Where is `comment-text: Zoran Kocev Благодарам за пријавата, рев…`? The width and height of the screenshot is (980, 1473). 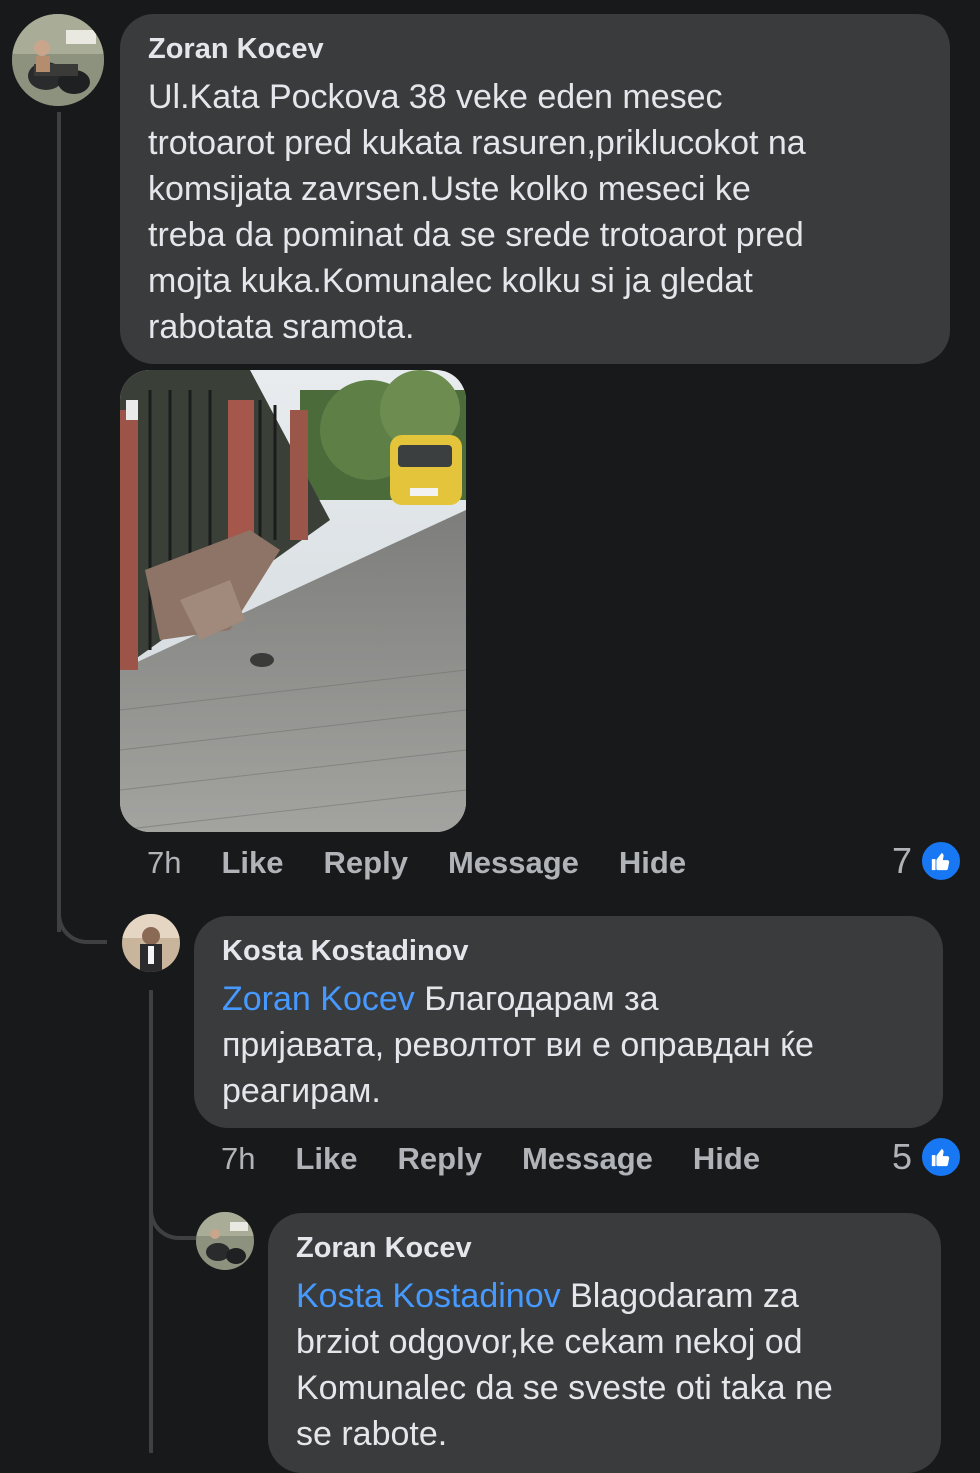
comment-text: Zoran Kocev Благодарам за пријавата, рев… is located at coordinates (568, 1045).